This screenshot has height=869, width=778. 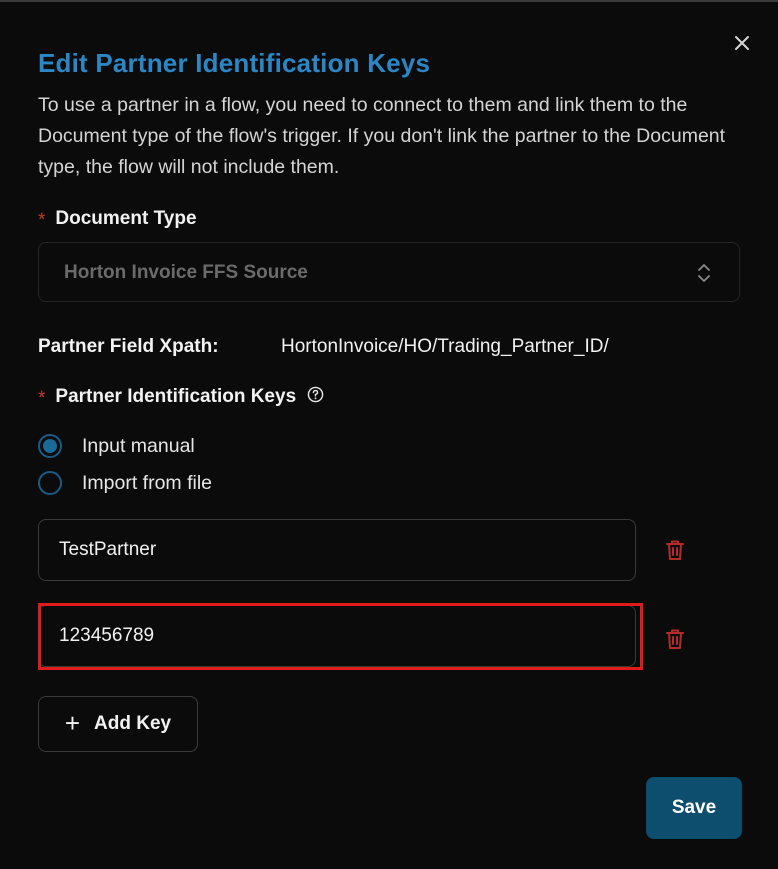 What do you see at coordinates (50, 483) in the screenshot?
I see `radio-button` at bounding box center [50, 483].